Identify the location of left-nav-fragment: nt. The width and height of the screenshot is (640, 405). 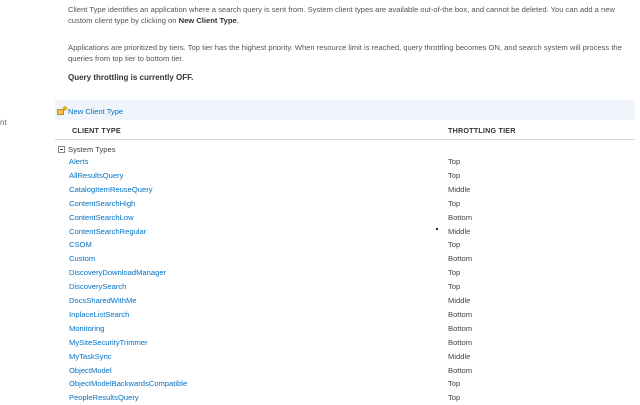
(3, 122).